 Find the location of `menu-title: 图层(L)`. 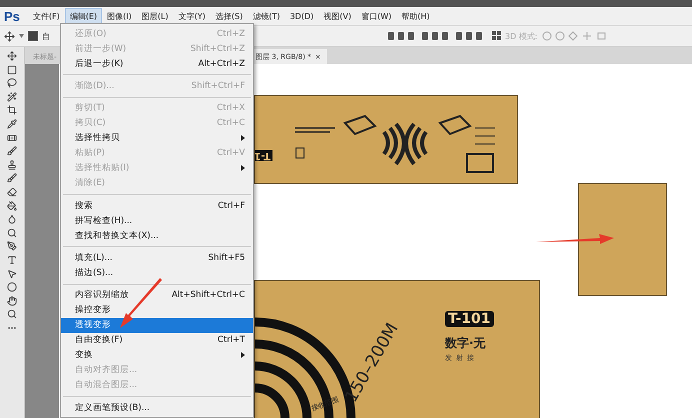

menu-title: 图层(L) is located at coordinates (155, 16).